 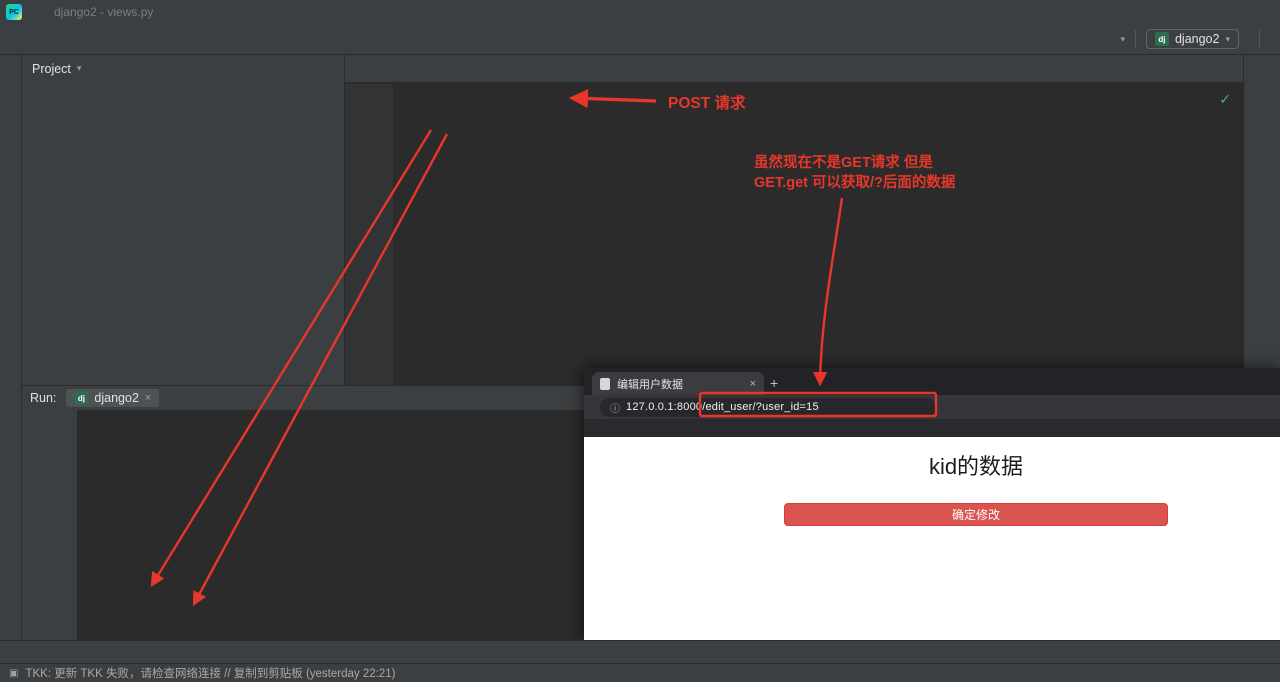 I want to click on browser-tab-title: 编辑用户数据, so click(x=650, y=384).